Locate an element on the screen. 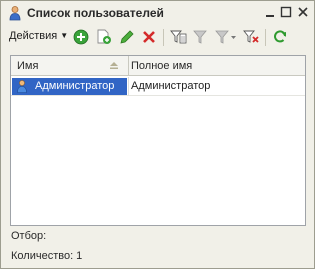 This screenshot has height=269, width=320. filter-settings-icon is located at coordinates (178, 37).